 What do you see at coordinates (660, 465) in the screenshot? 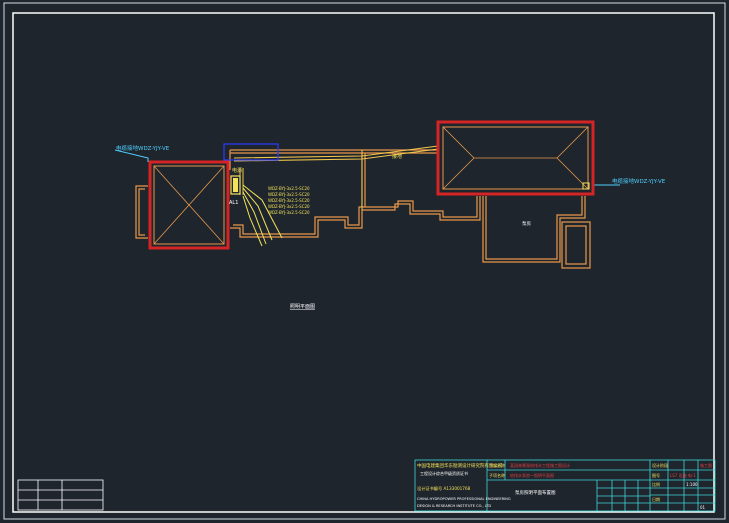
I see `stage-header: 设计阶段` at bounding box center [660, 465].